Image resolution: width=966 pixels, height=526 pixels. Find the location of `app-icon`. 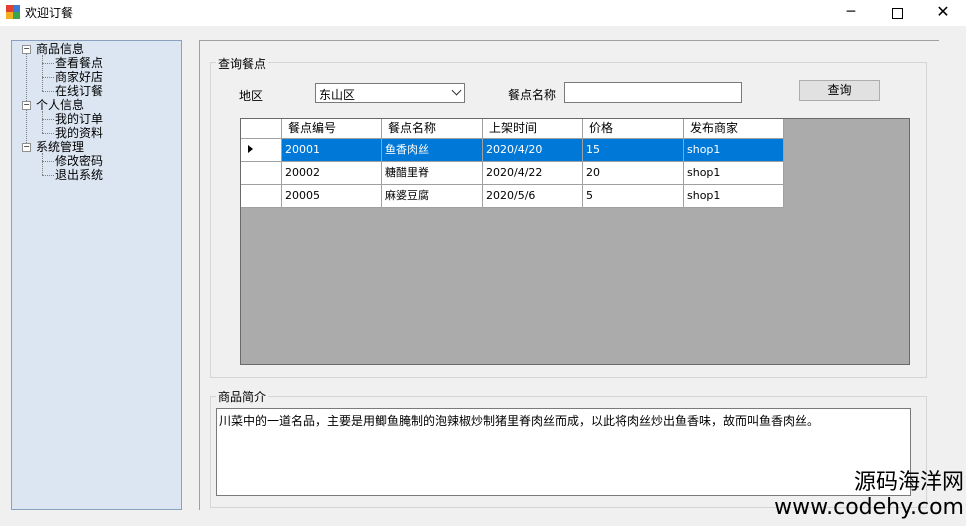

app-icon is located at coordinates (13, 12).